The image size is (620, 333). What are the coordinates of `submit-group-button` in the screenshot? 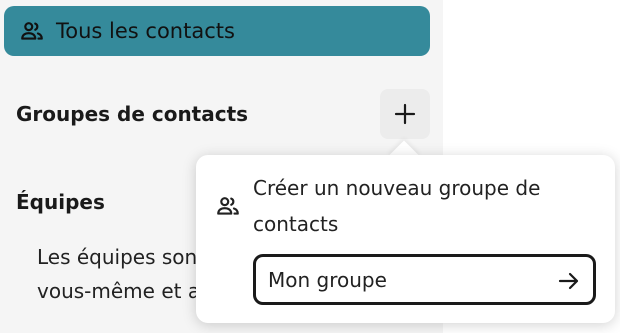 It's located at (569, 281).